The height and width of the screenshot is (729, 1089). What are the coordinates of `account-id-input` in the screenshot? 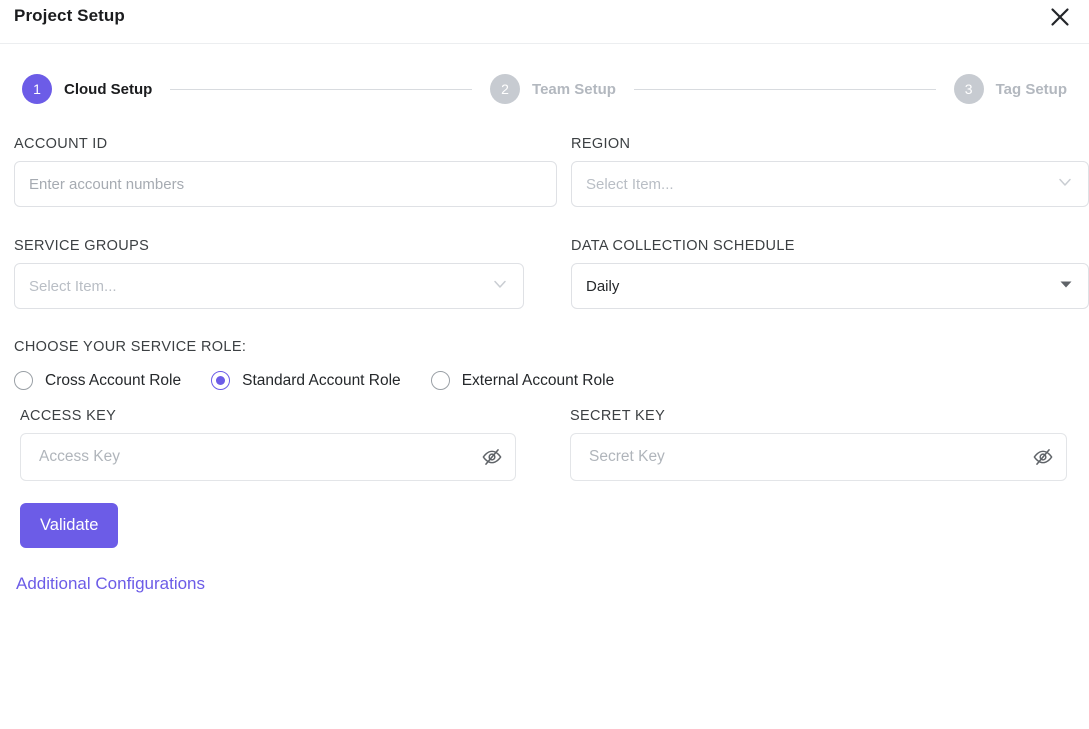 It's located at (285, 184).